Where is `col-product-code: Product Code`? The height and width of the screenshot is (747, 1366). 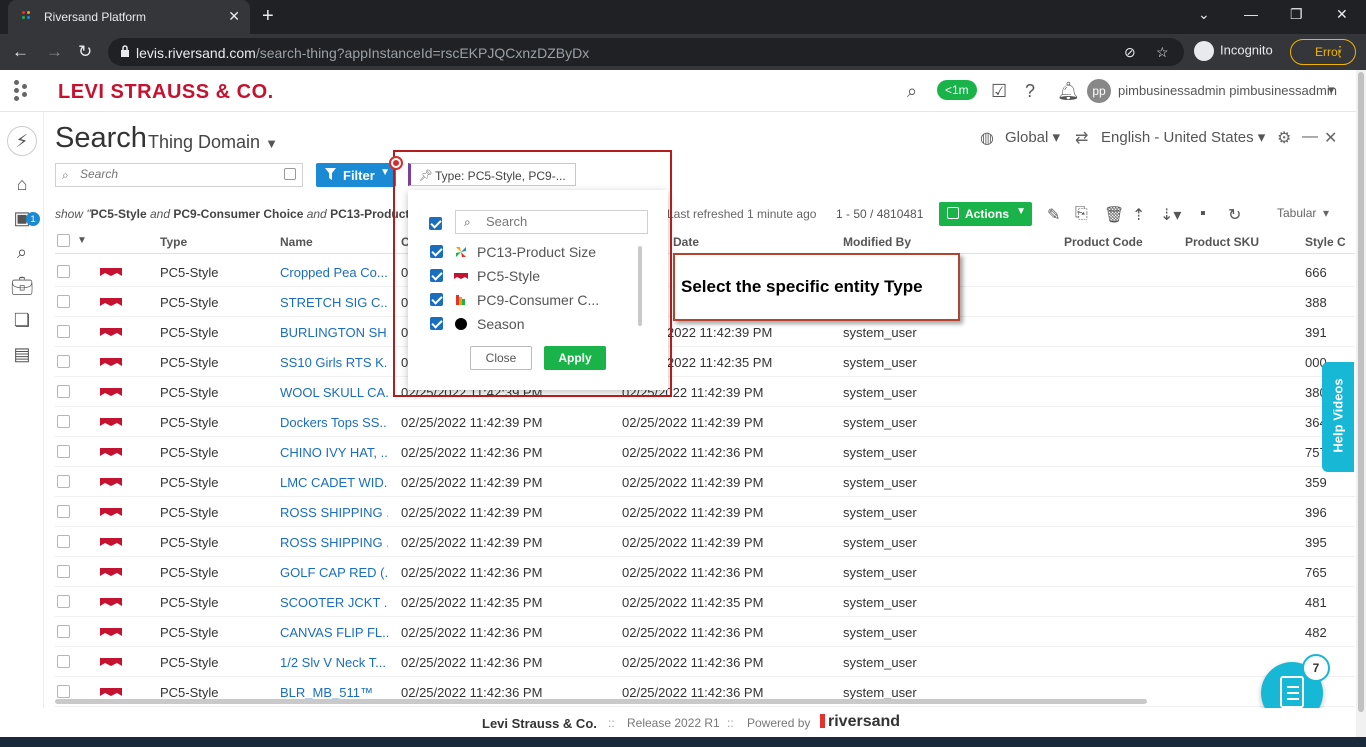
col-product-code: Product Code is located at coordinates (1103, 242).